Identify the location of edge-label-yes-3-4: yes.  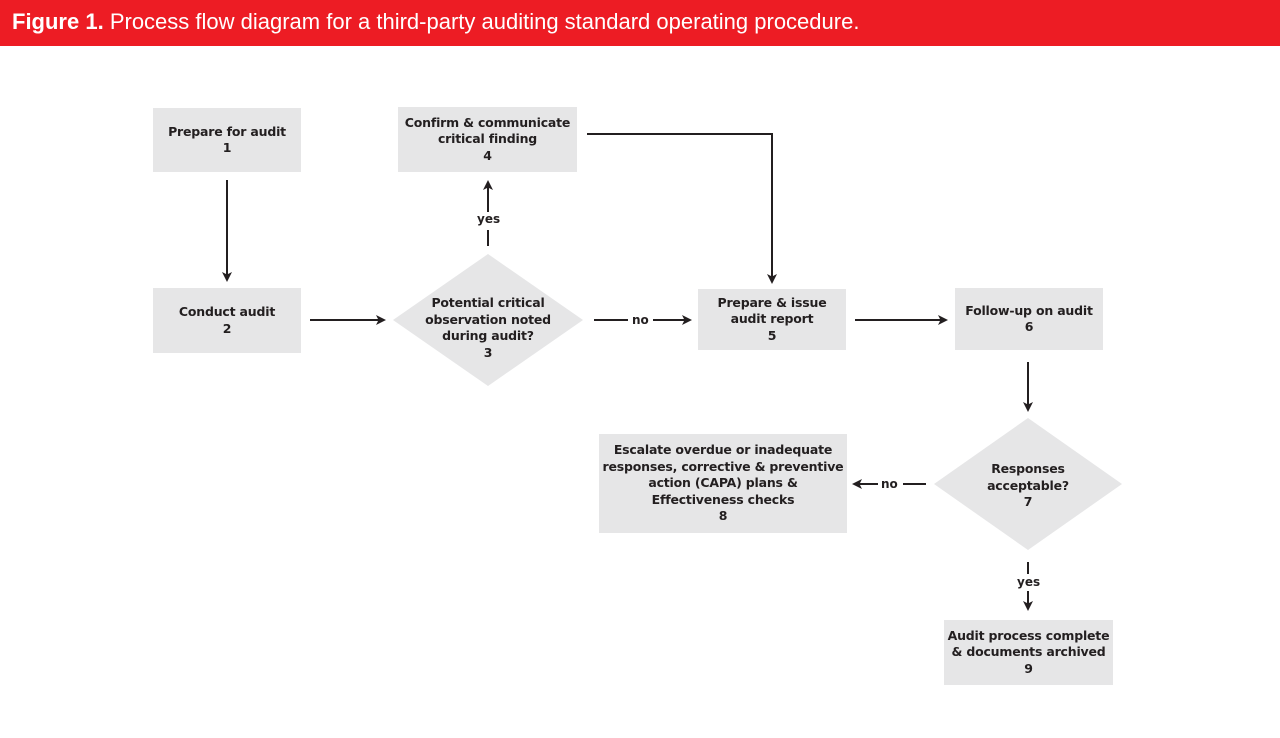
(489, 219).